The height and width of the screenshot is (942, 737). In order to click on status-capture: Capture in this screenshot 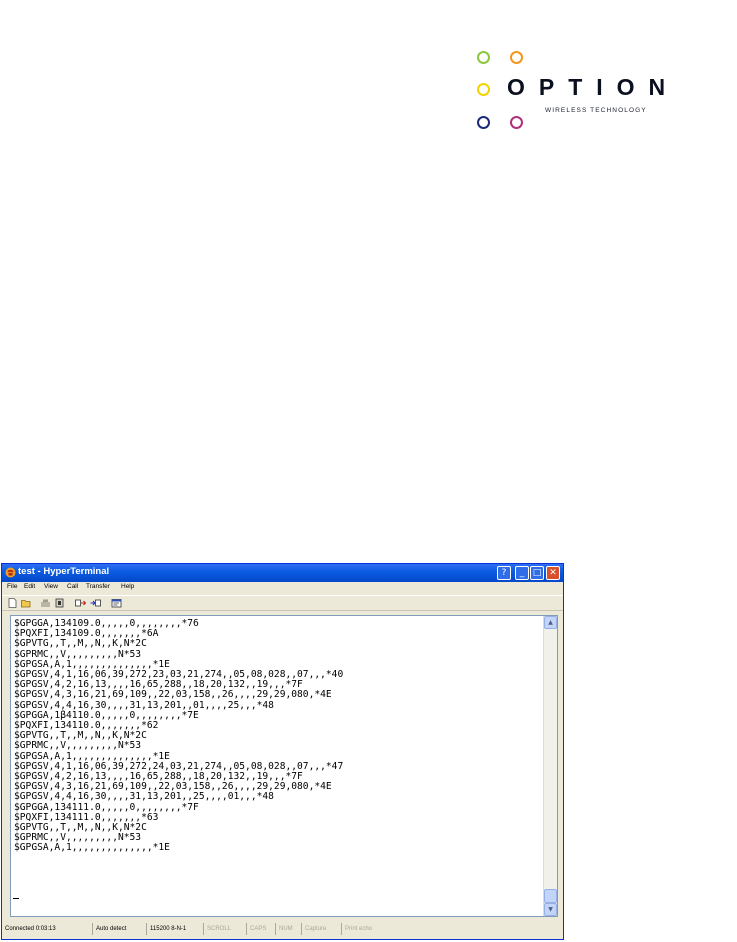, I will do `click(321, 929)`.